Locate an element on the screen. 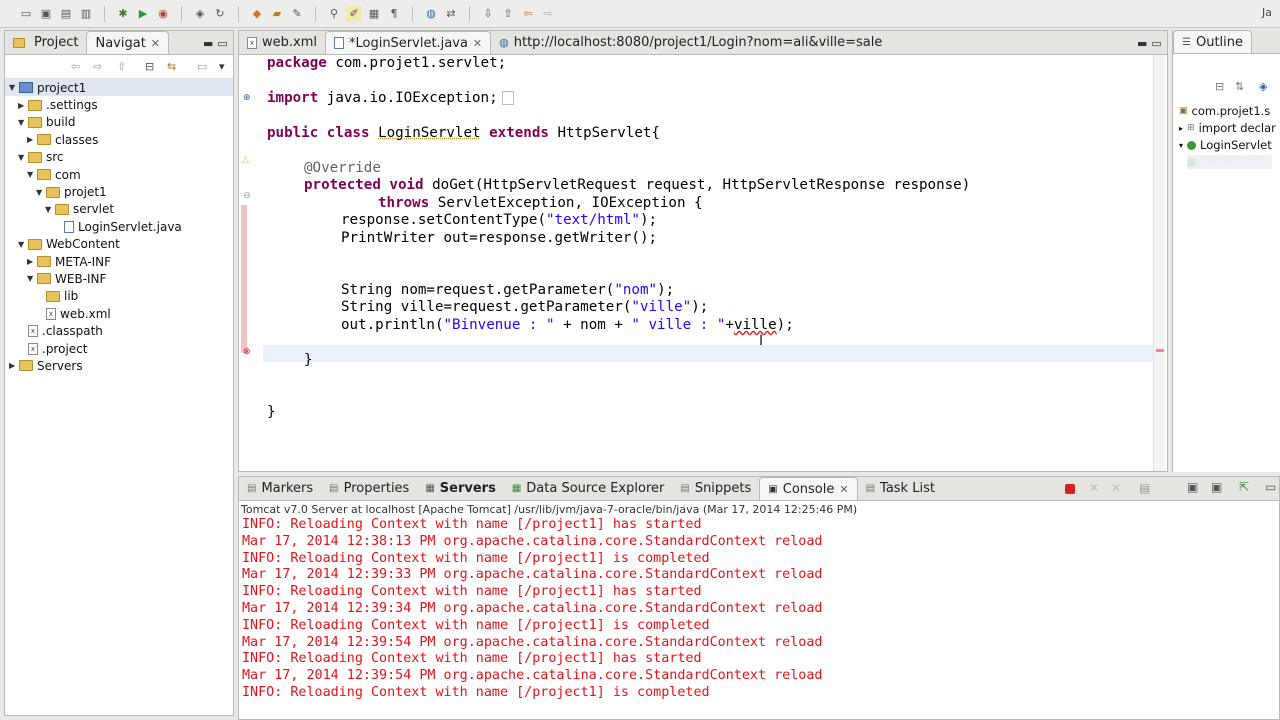 This screenshot has width=1280, height=720. outline-item: ▾ LoginServlet is located at coordinates (1225, 145).